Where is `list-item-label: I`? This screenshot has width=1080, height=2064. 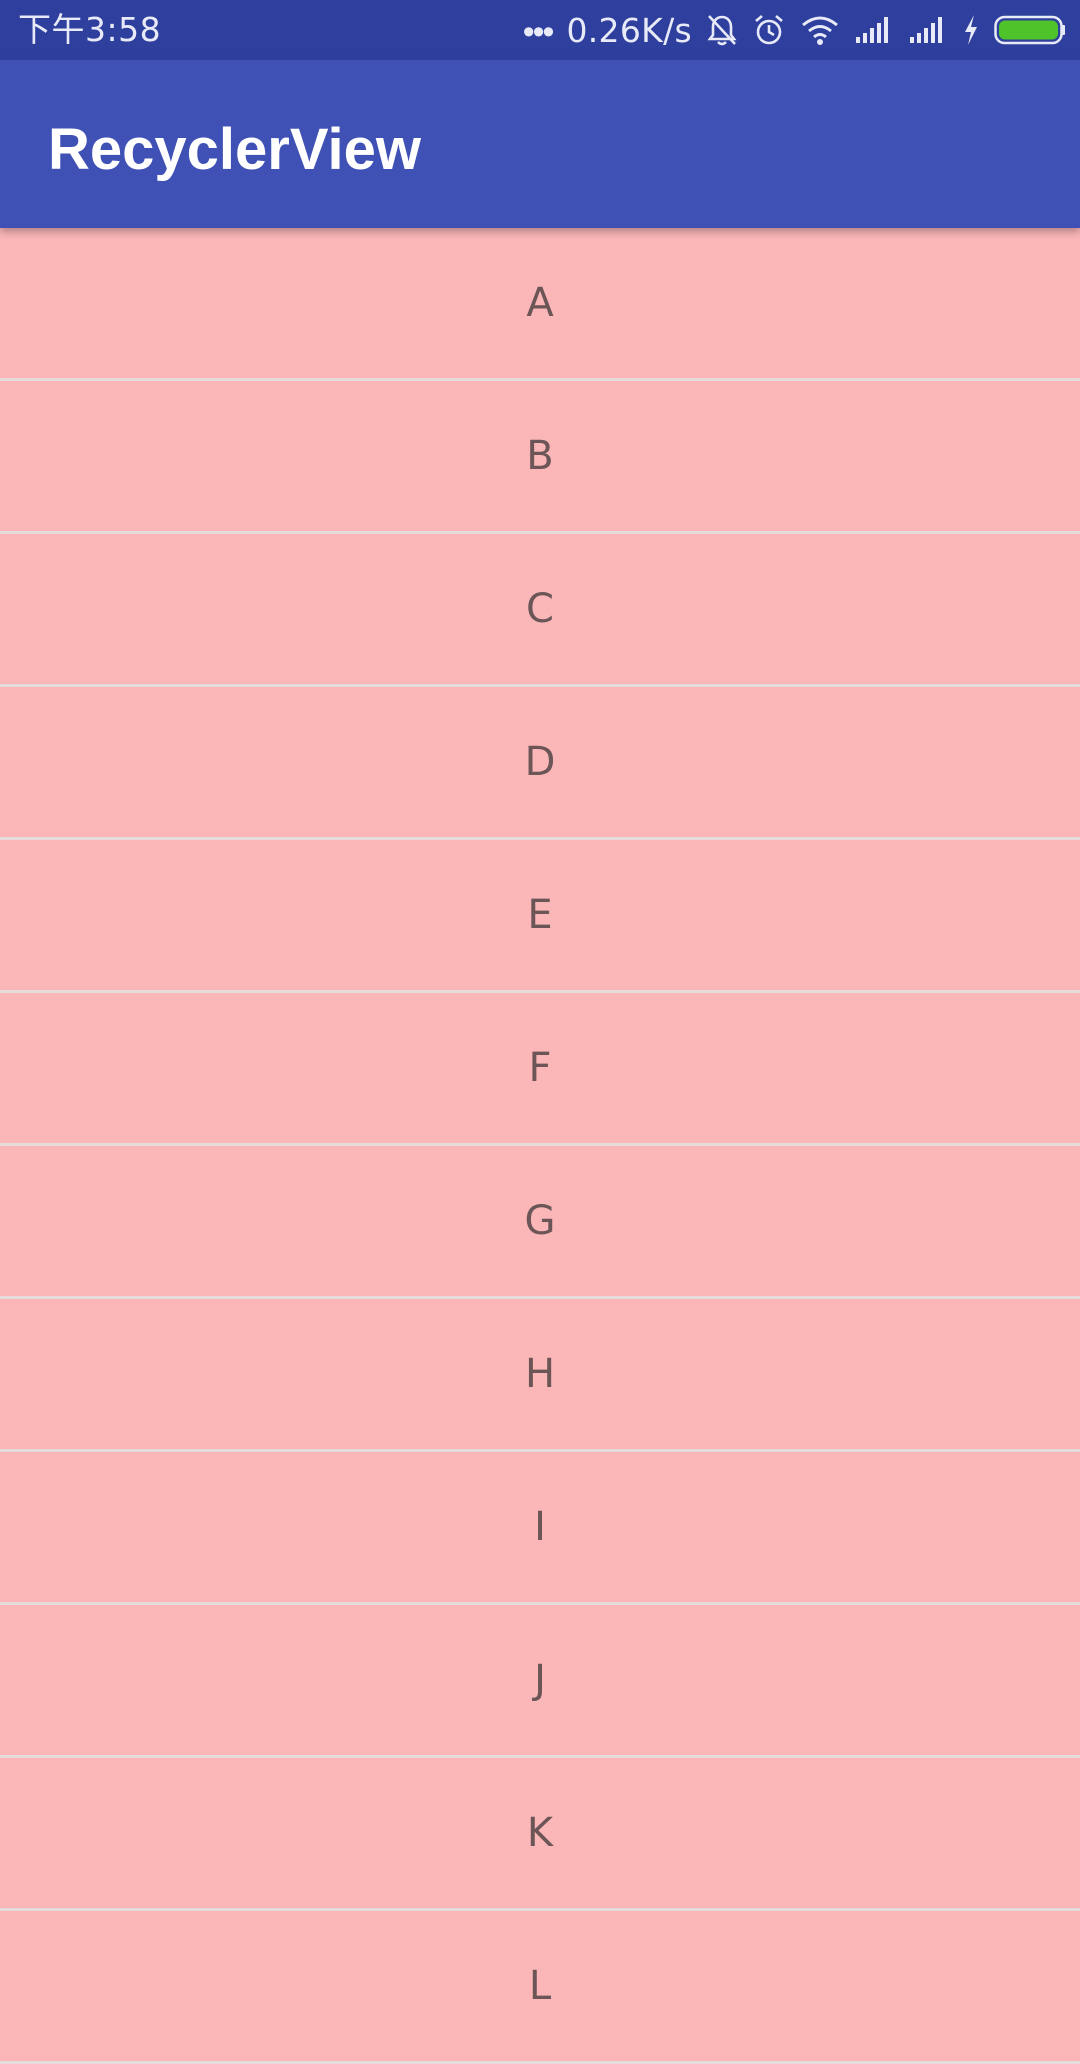
list-item-label: I is located at coordinates (540, 1527).